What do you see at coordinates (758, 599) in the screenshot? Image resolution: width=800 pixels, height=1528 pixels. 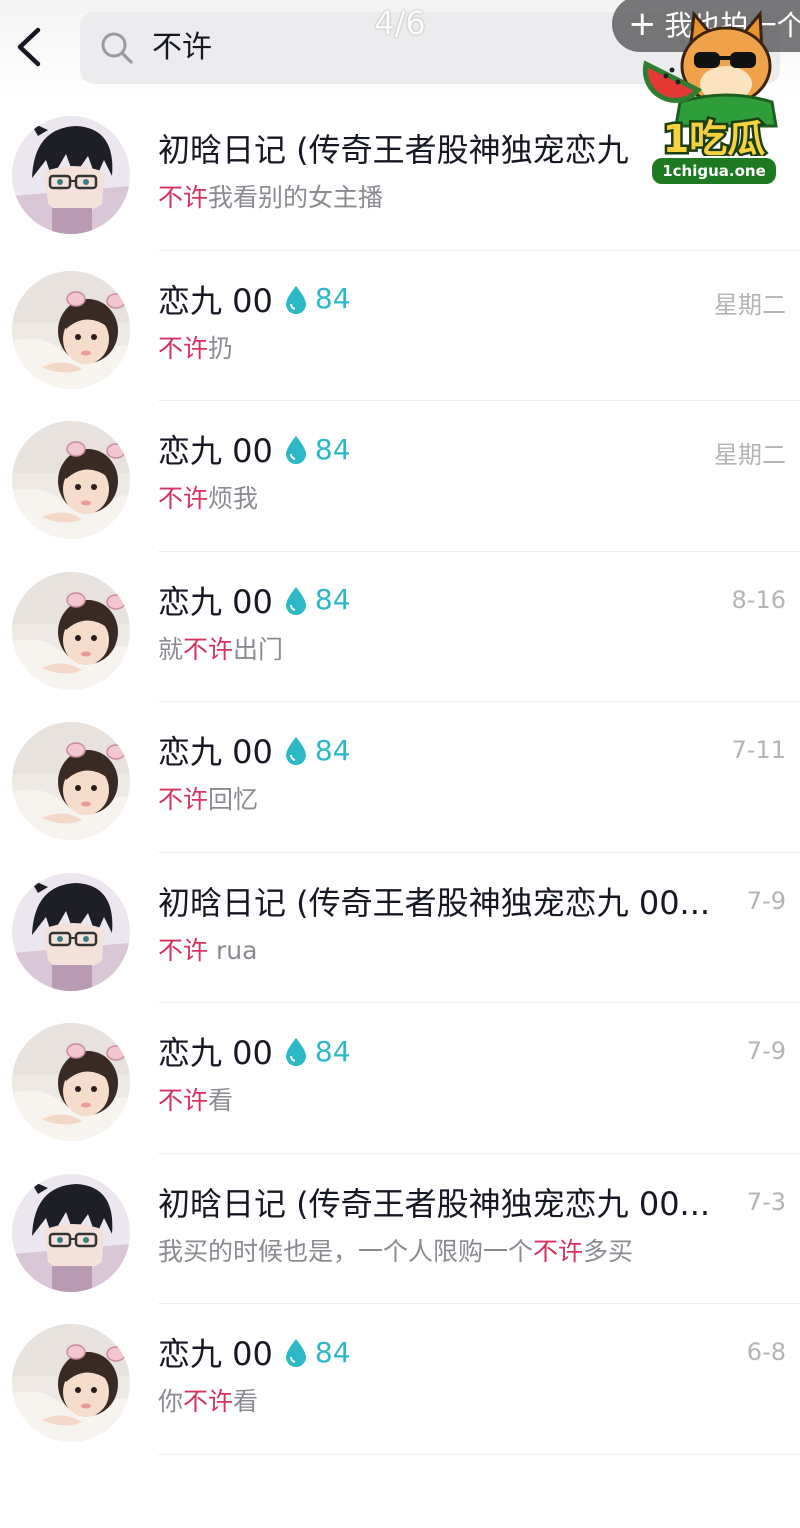 I see `message-date: 8-16` at bounding box center [758, 599].